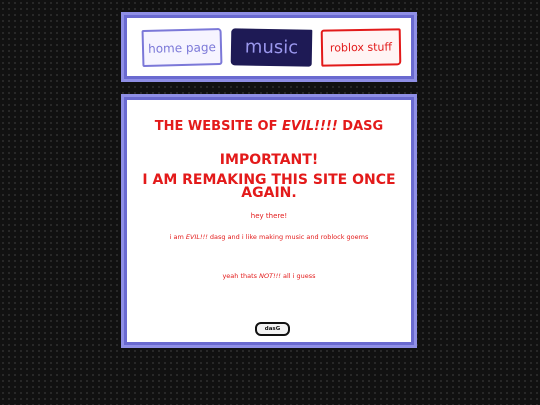  Describe the element at coordinates (271, 47) in the screenshot. I see `music-button: music` at that location.